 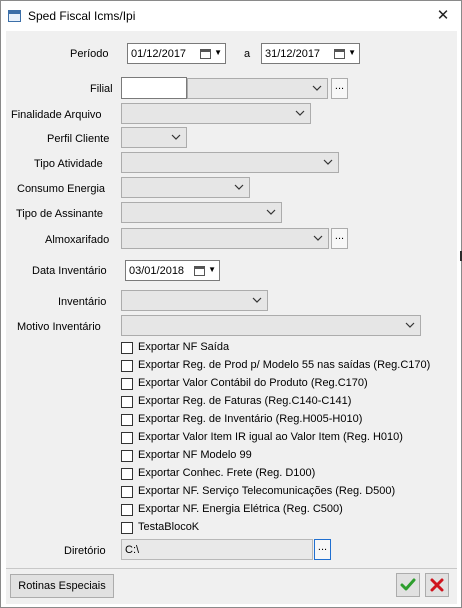 What do you see at coordinates (185, 187) in the screenshot?
I see `energia-select` at bounding box center [185, 187].